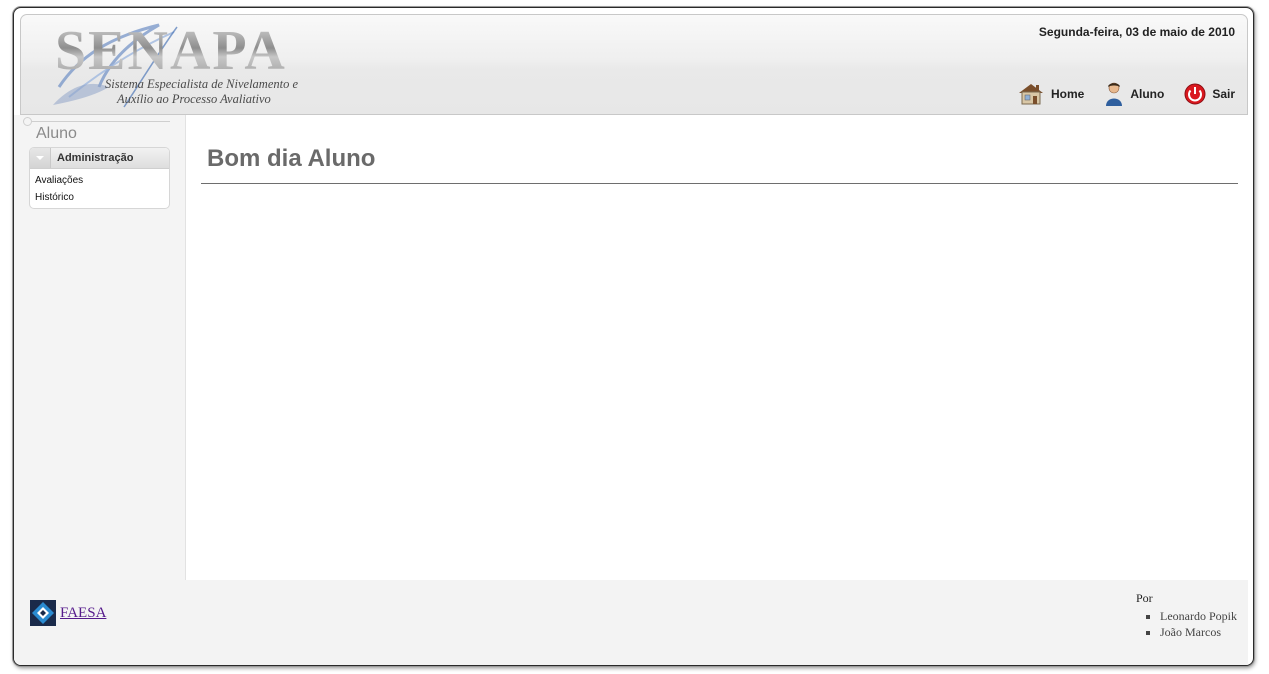  Describe the element at coordinates (1198, 632) in the screenshot. I see `author-item: João Marcos` at that location.